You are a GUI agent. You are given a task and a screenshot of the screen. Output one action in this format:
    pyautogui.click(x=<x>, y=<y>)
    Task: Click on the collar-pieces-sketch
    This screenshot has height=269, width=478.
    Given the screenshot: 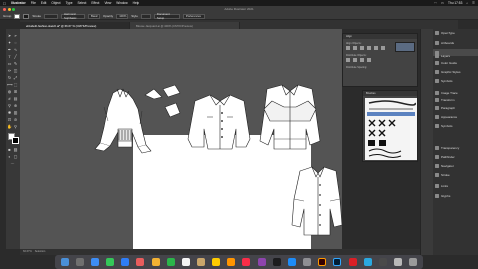 What is the action you would take?
    pyautogui.click(x=162, y=101)
    